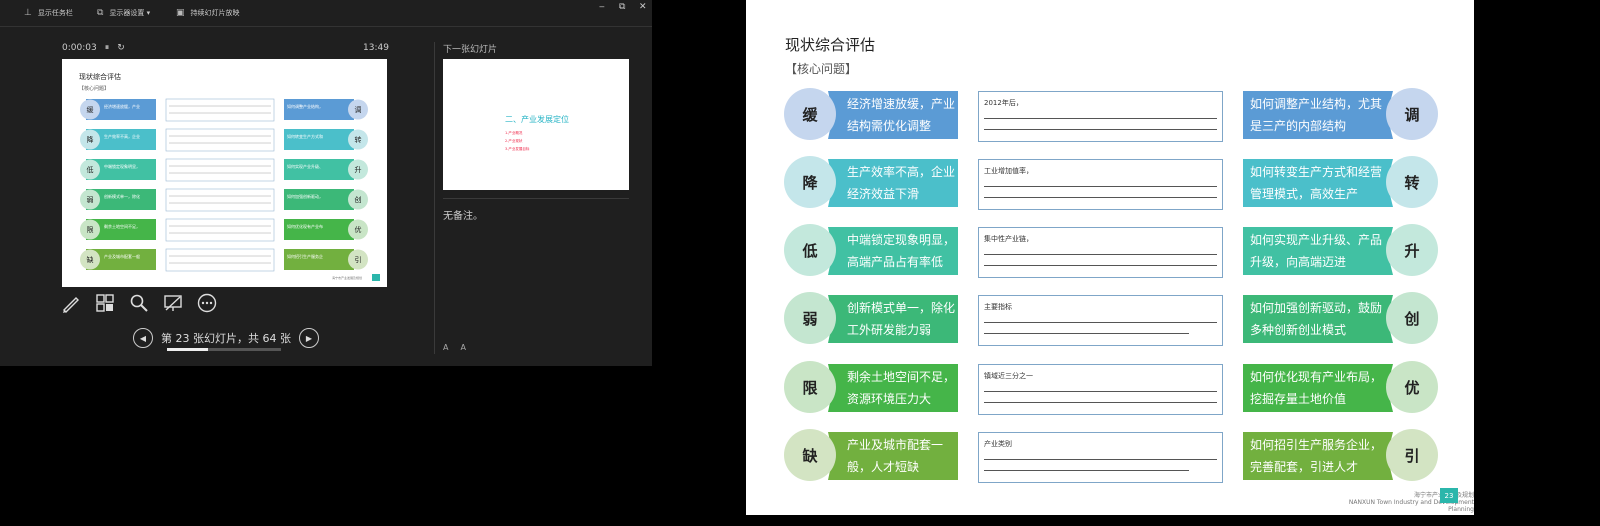 This screenshot has width=1600, height=526. I want to click on mini-problem-text: 中端锁定现象明显，, so click(122, 166).